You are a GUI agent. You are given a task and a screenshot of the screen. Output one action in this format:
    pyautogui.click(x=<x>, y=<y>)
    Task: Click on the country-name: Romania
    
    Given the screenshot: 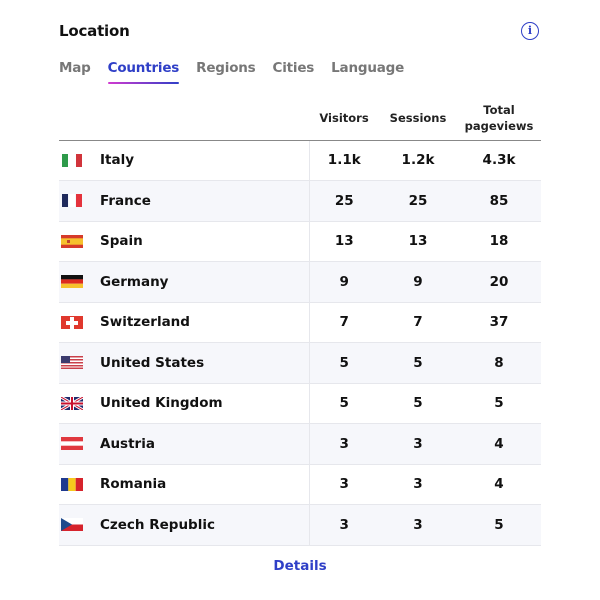 What is the action you would take?
    pyautogui.click(x=133, y=484)
    